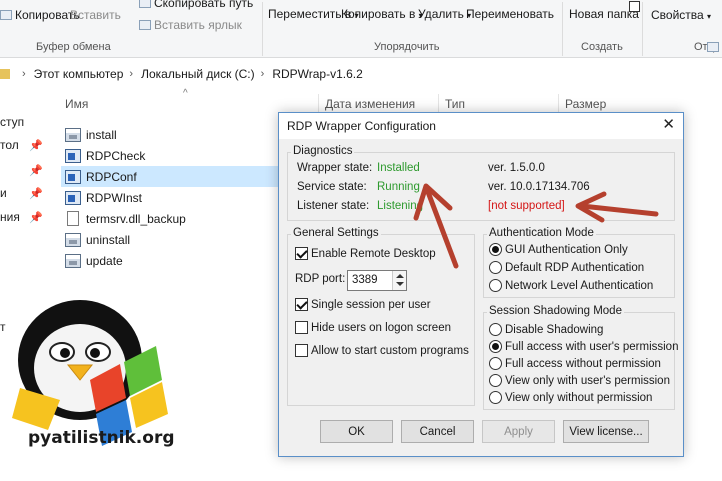 This screenshot has width=722, height=481. What do you see at coordinates (185, 93) in the screenshot?
I see `sort-up-icon: ^` at bounding box center [185, 93].